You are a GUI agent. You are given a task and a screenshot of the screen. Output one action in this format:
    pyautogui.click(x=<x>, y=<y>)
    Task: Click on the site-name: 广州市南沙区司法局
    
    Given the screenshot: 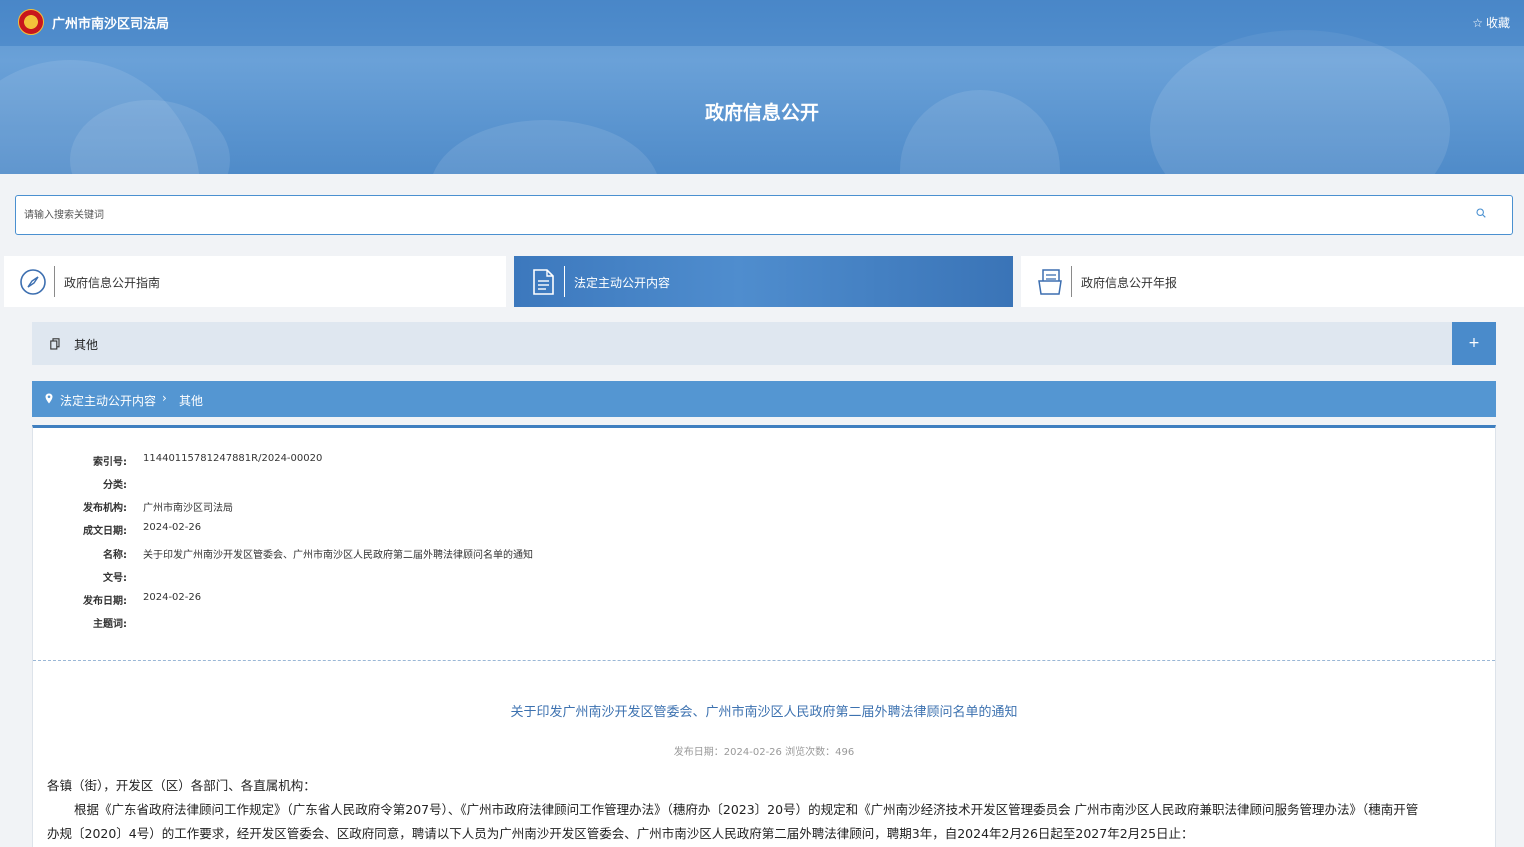 What is the action you would take?
    pyautogui.click(x=110, y=22)
    